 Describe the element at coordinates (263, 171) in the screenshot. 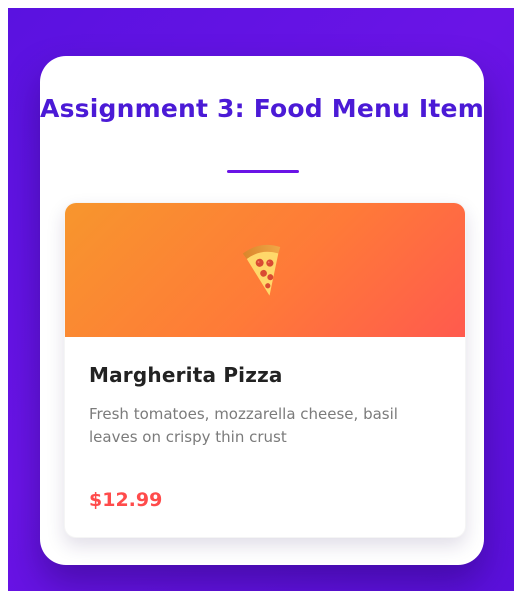

I see `title-underline` at that location.